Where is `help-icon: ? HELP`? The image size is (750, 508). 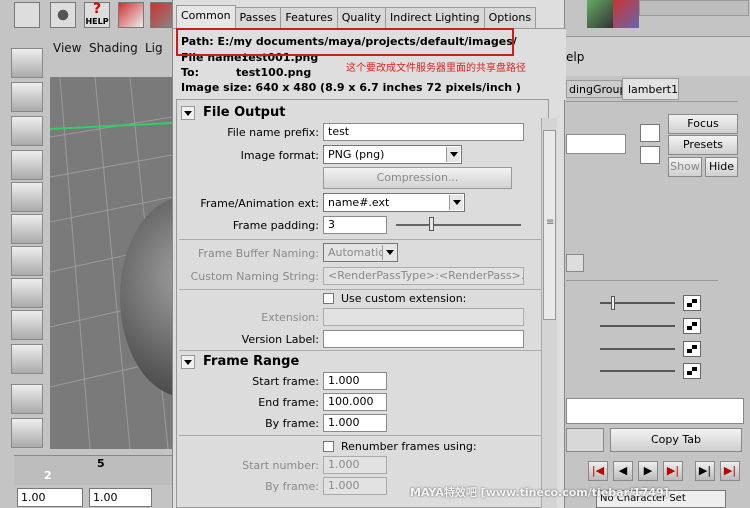 help-icon: ? HELP is located at coordinates (97, 14).